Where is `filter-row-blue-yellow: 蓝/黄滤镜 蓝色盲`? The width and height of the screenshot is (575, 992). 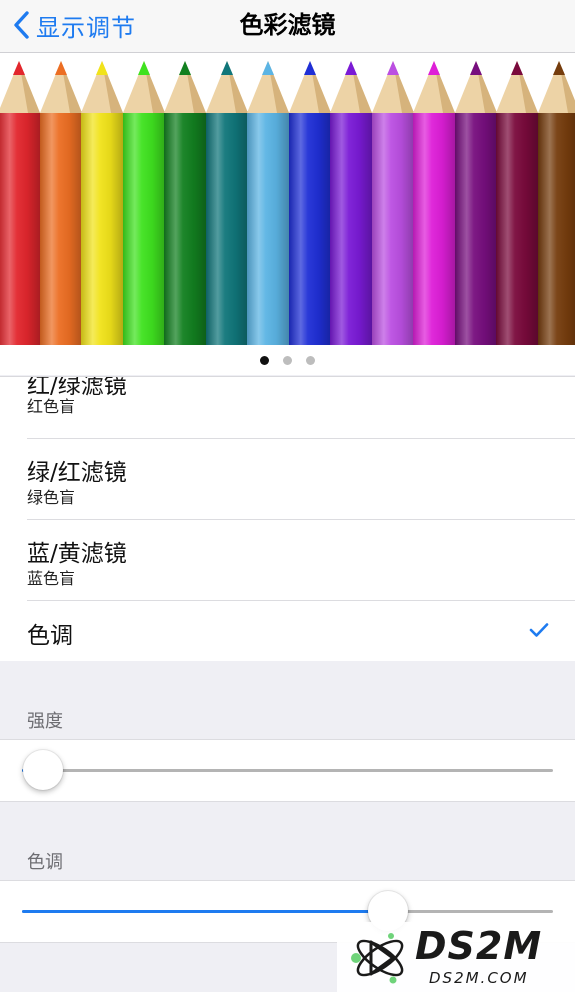
filter-row-blue-yellow: 蓝/黄滤镜 蓝色盲 is located at coordinates (287, 560).